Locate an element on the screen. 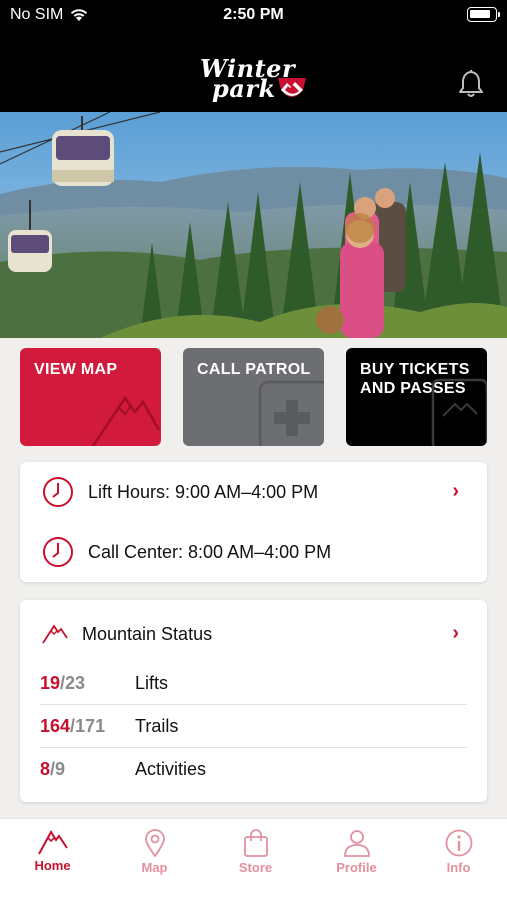 The width and height of the screenshot is (507, 900). app-header: Winter park is located at coordinates (253, 72).